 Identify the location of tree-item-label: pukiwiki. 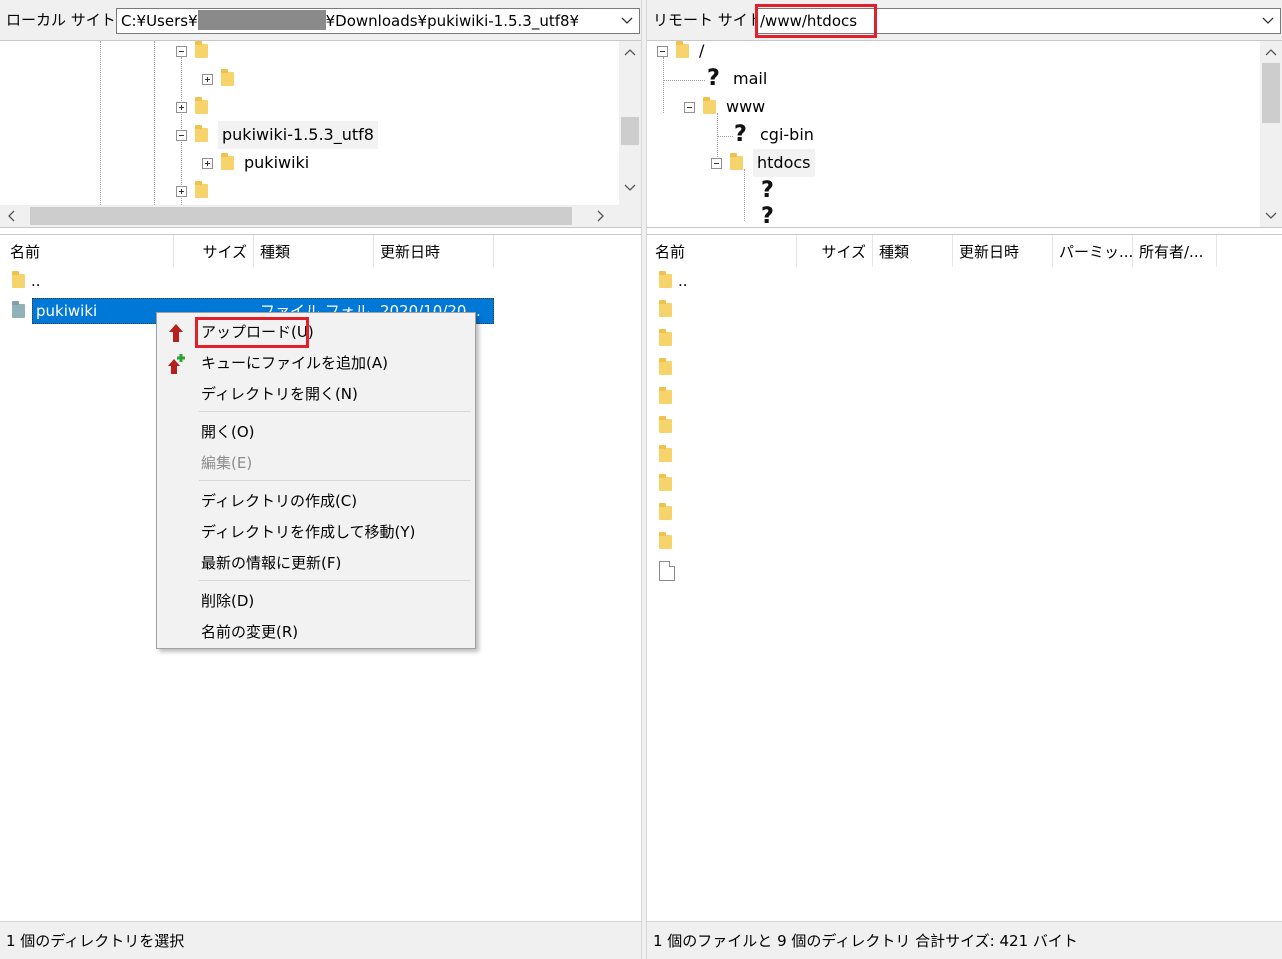
(277, 162).